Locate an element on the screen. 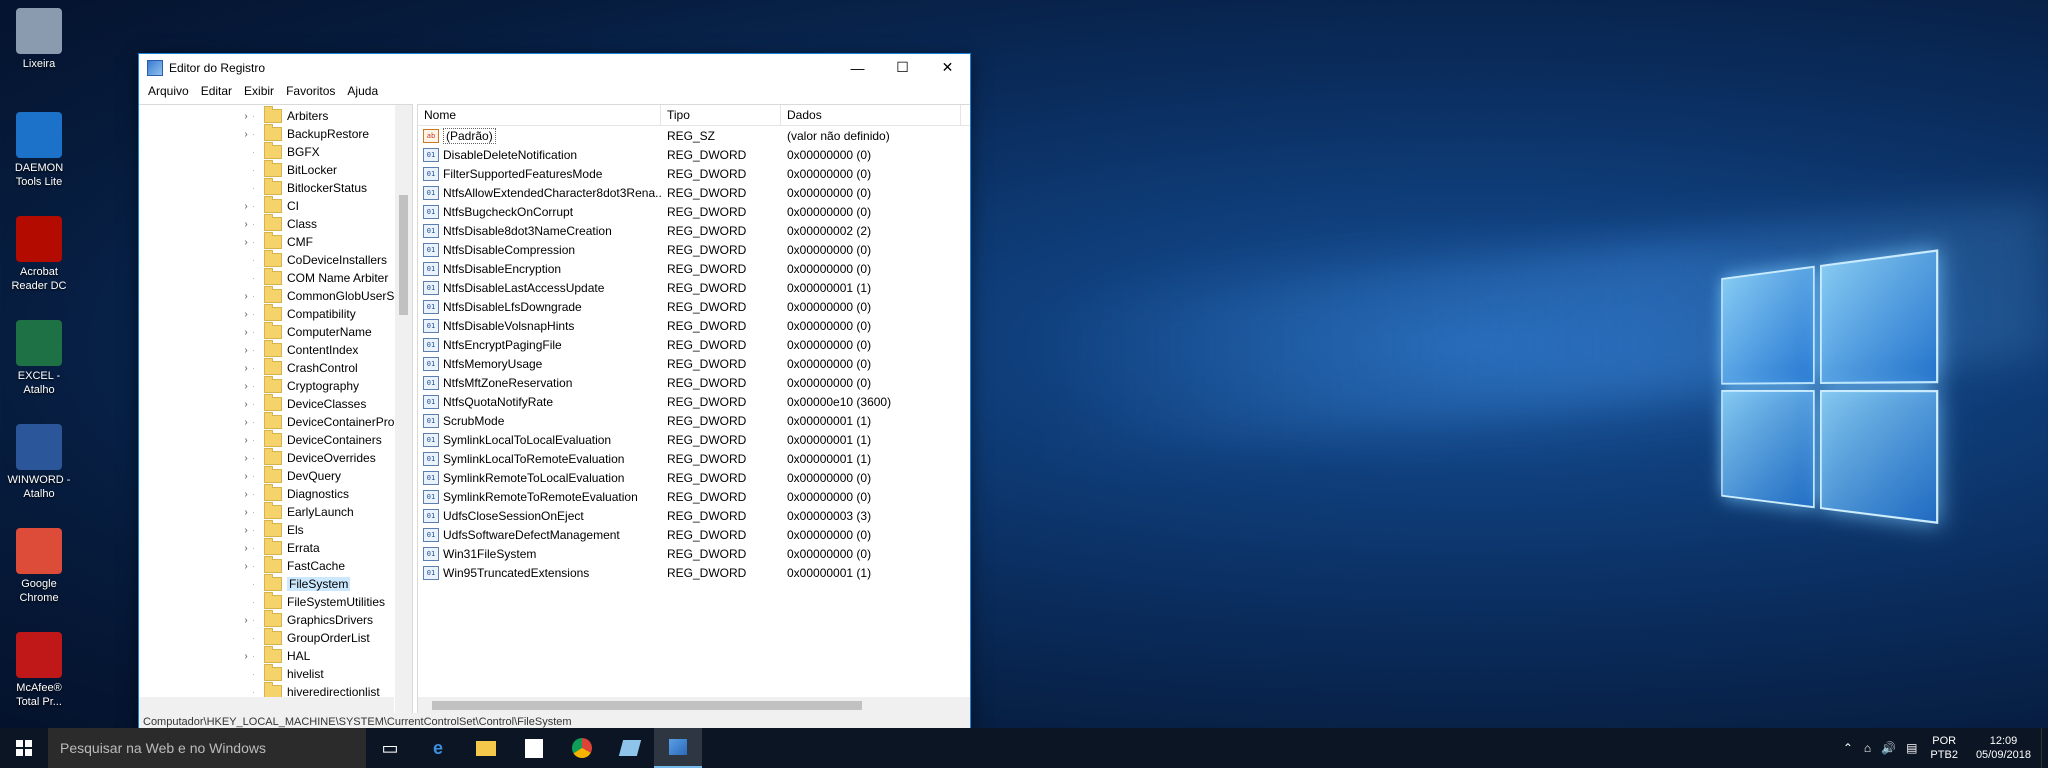 The height and width of the screenshot is (768, 2048). menu-arquivo: Arquivo is located at coordinates (168, 91).